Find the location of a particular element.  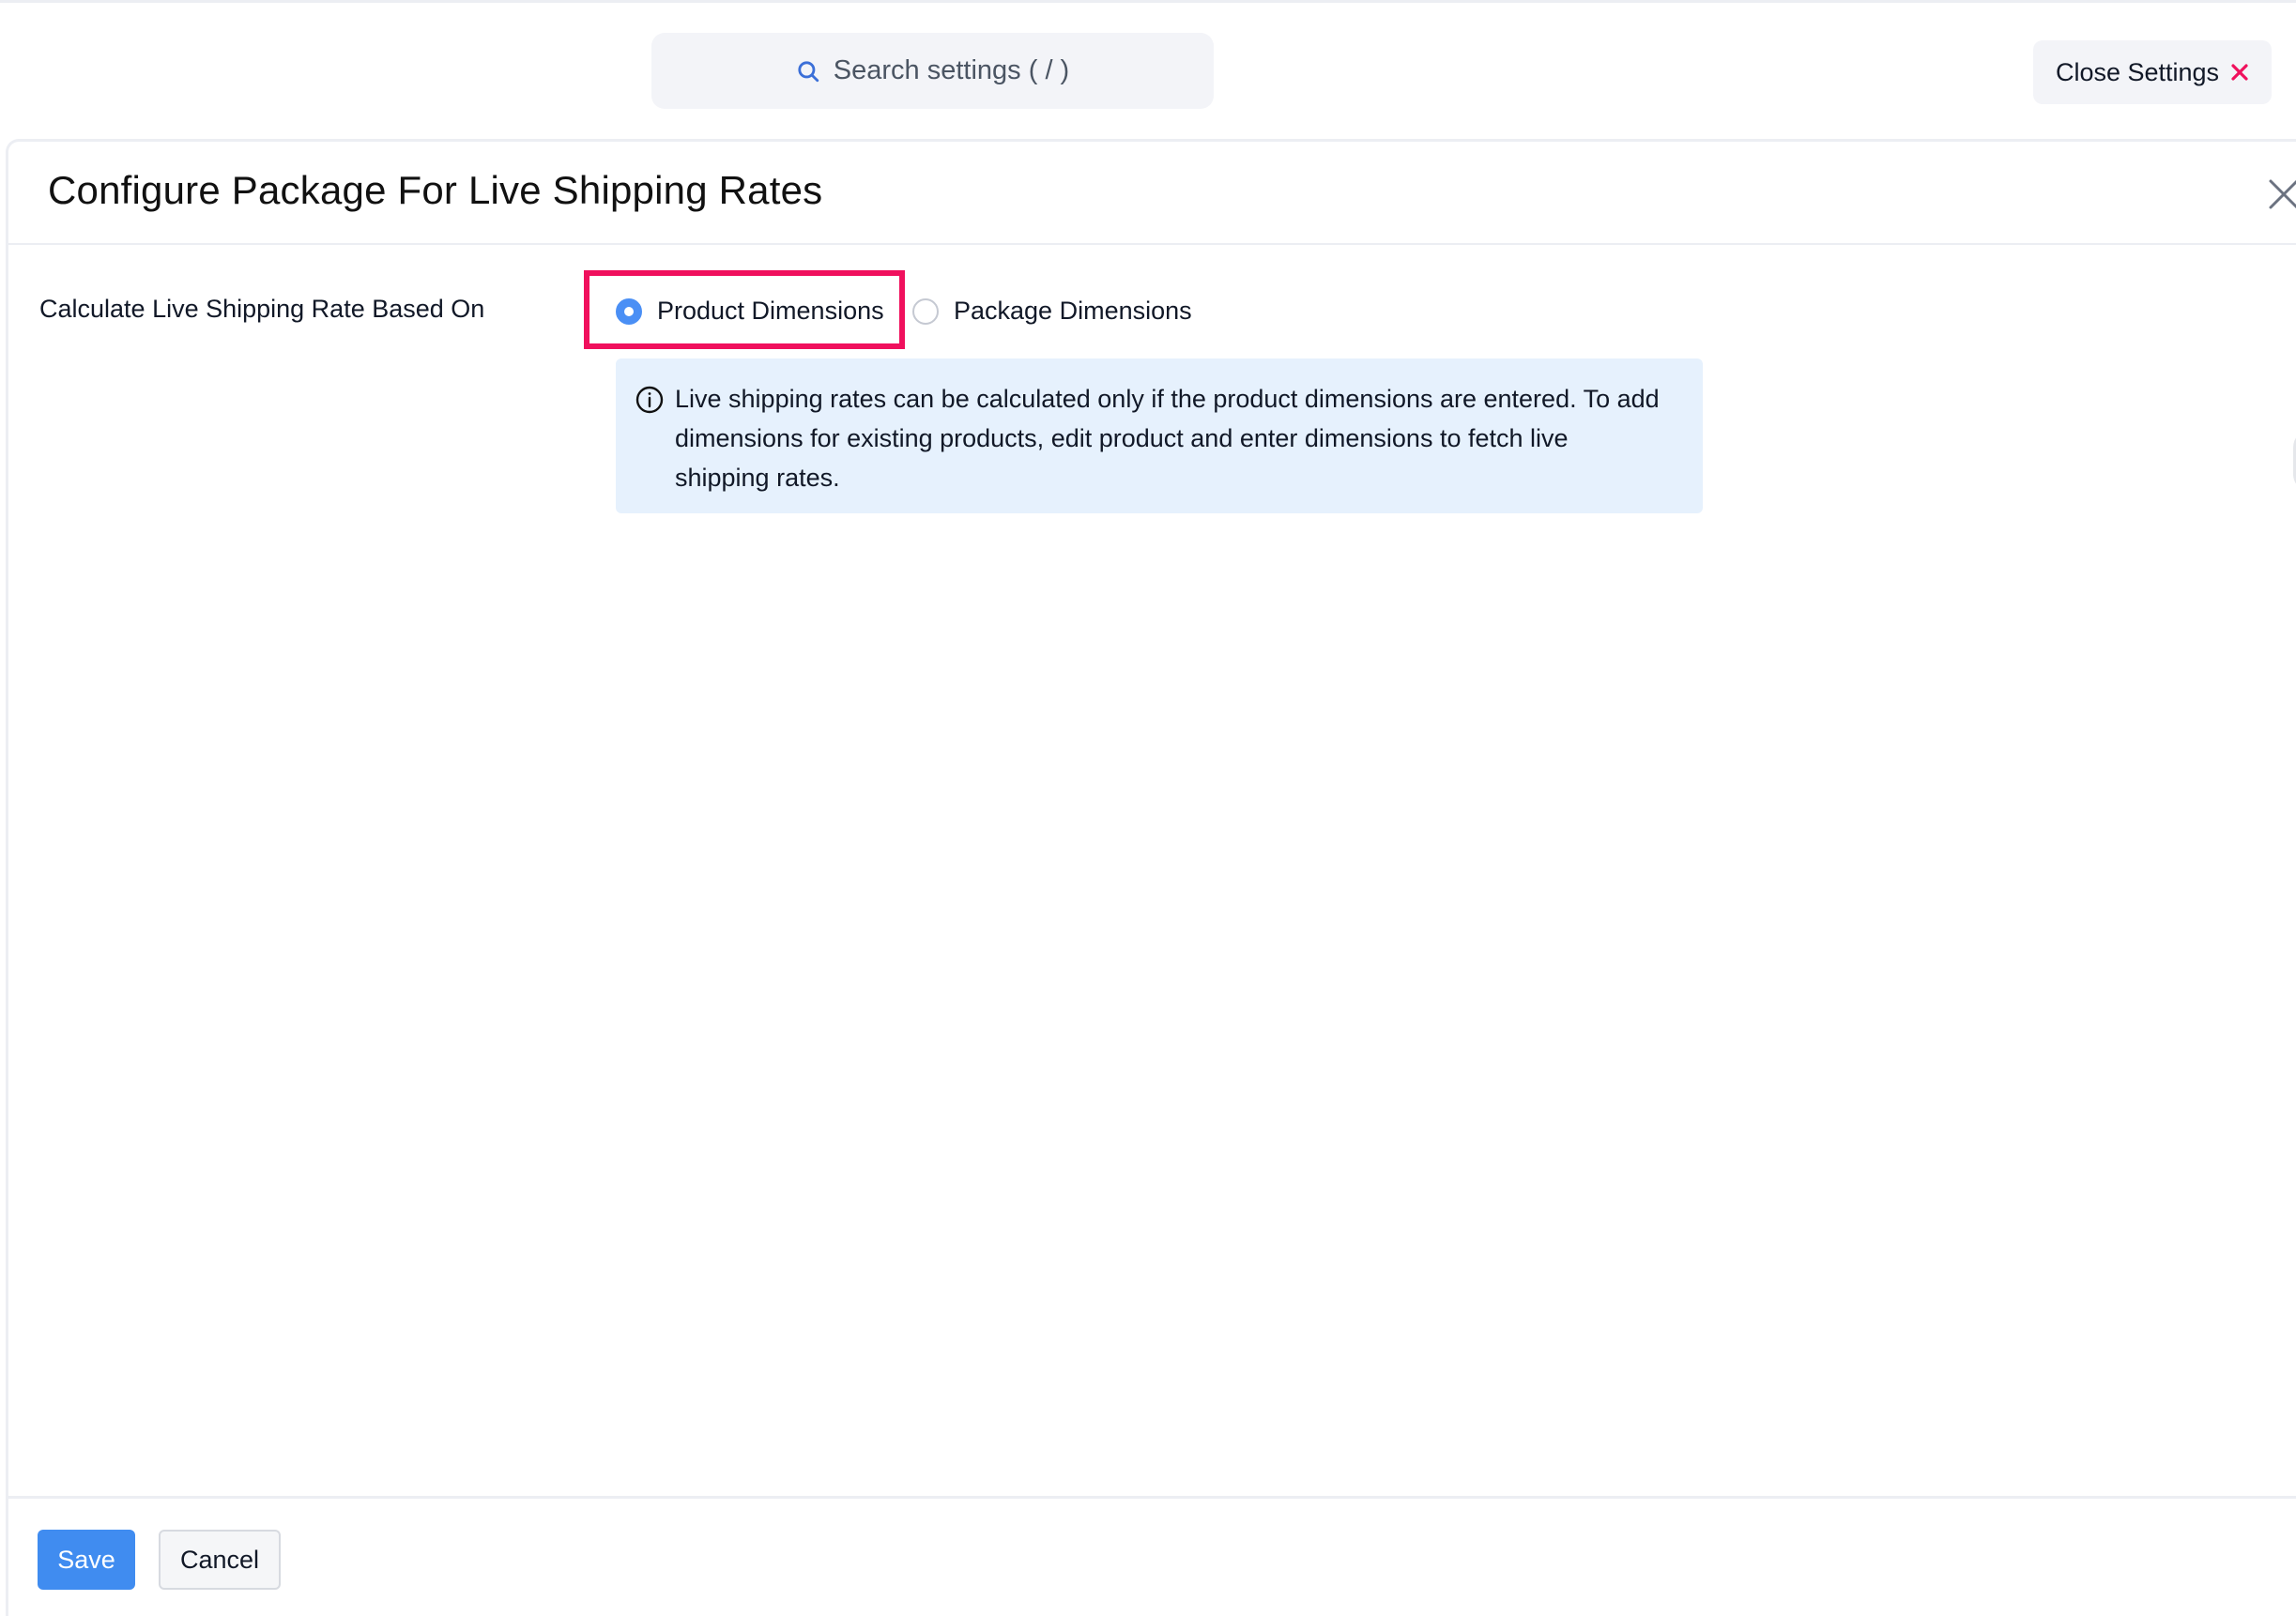

rate-basis-label: Calculate Live Shipping Rate Based On is located at coordinates (262, 309).